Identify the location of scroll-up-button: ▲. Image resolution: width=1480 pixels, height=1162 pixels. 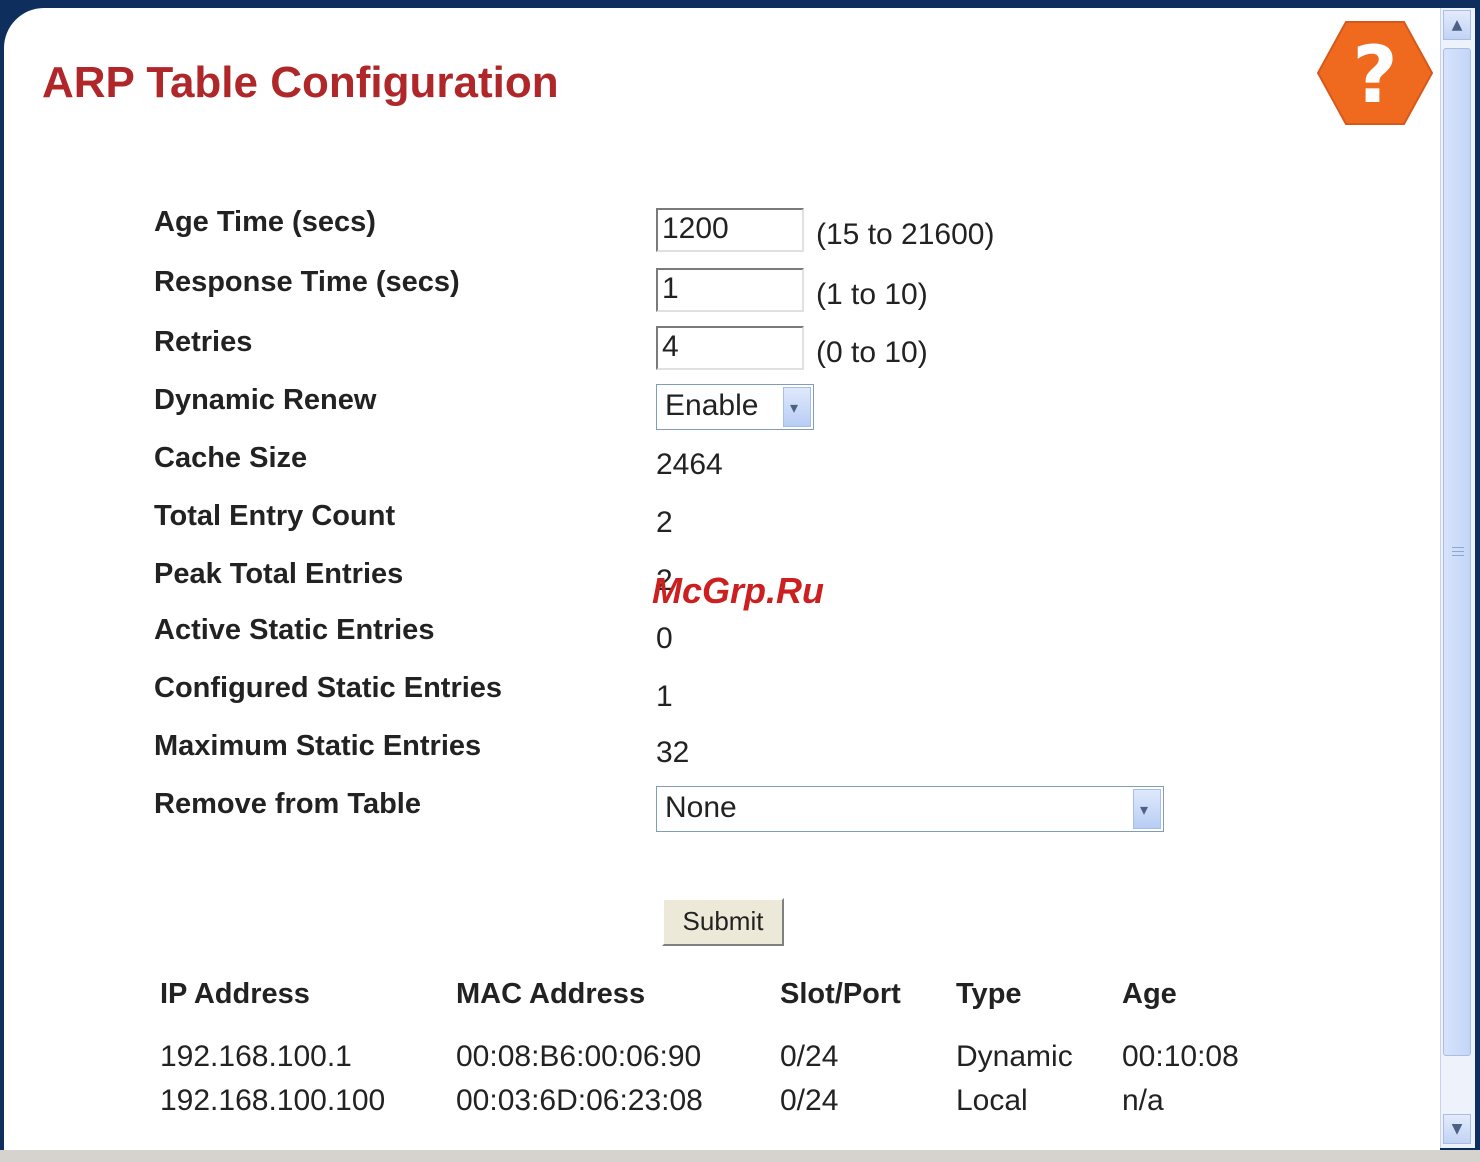
(1457, 25).